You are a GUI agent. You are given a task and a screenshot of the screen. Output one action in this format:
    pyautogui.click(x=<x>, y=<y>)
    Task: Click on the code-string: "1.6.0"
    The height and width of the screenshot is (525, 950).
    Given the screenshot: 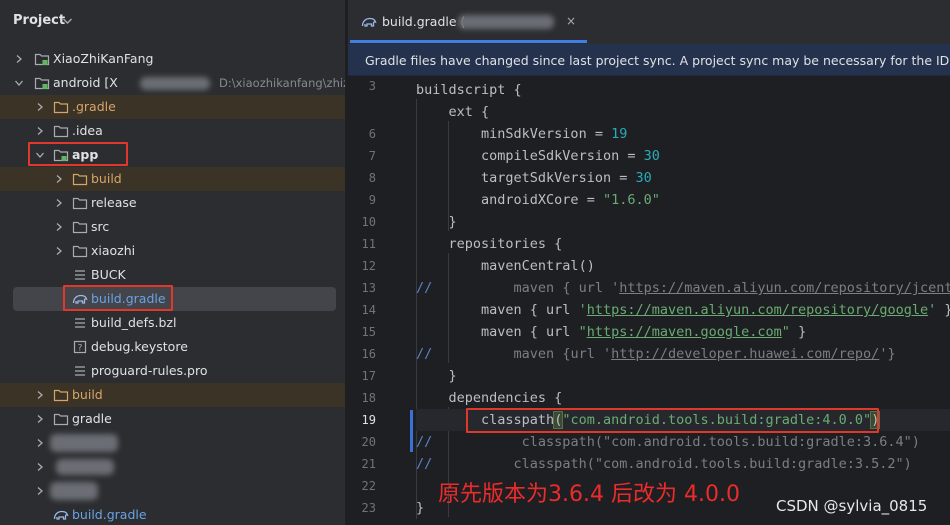 What is the action you would take?
    pyautogui.click(x=631, y=200)
    